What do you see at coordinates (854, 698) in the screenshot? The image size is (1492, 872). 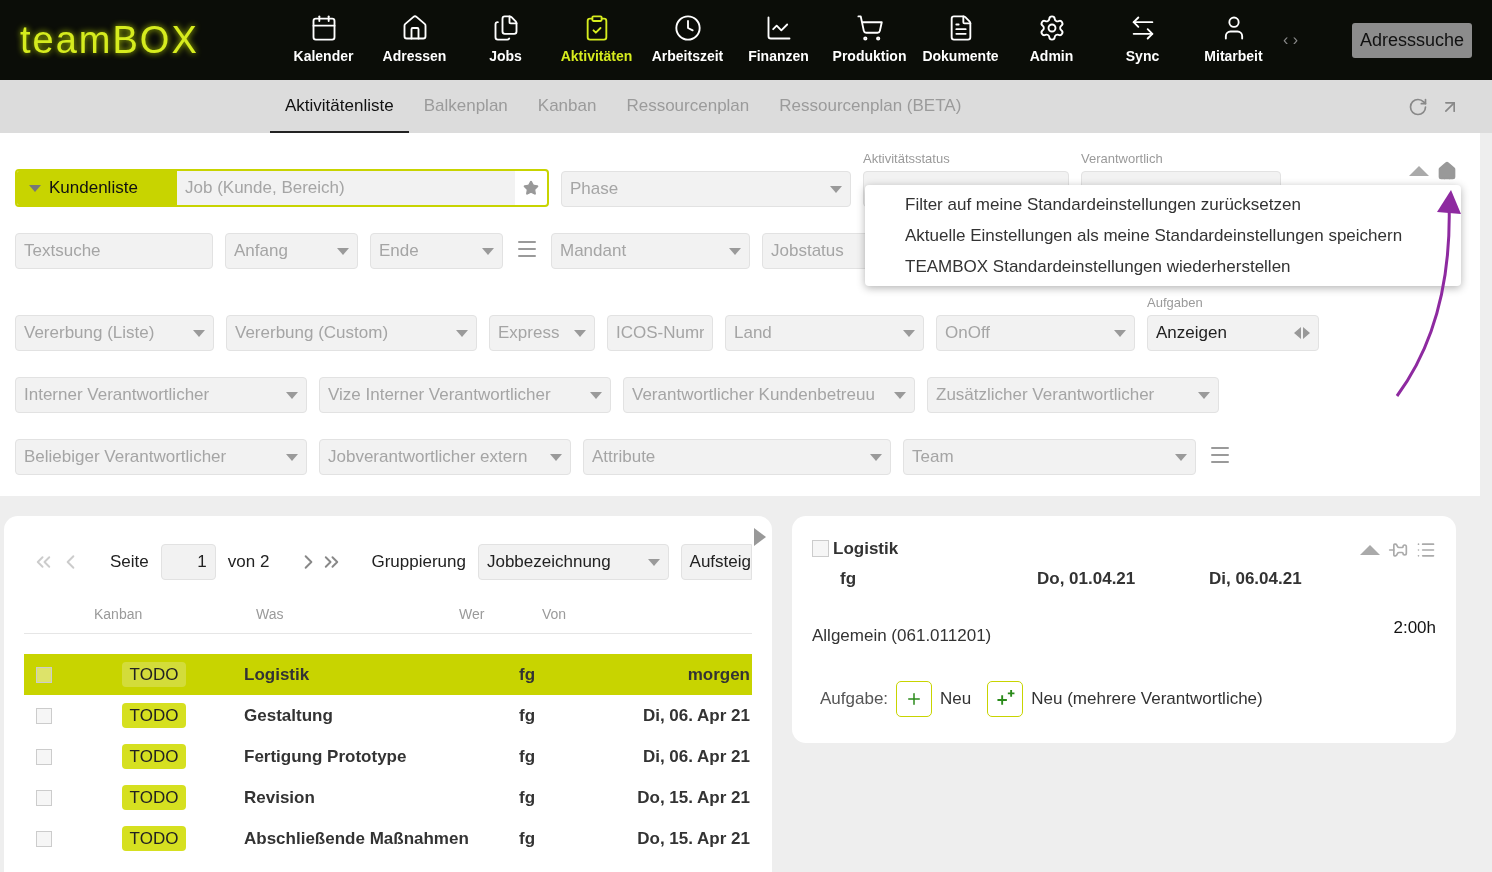 I see `task-label: Aufgabe:` at bounding box center [854, 698].